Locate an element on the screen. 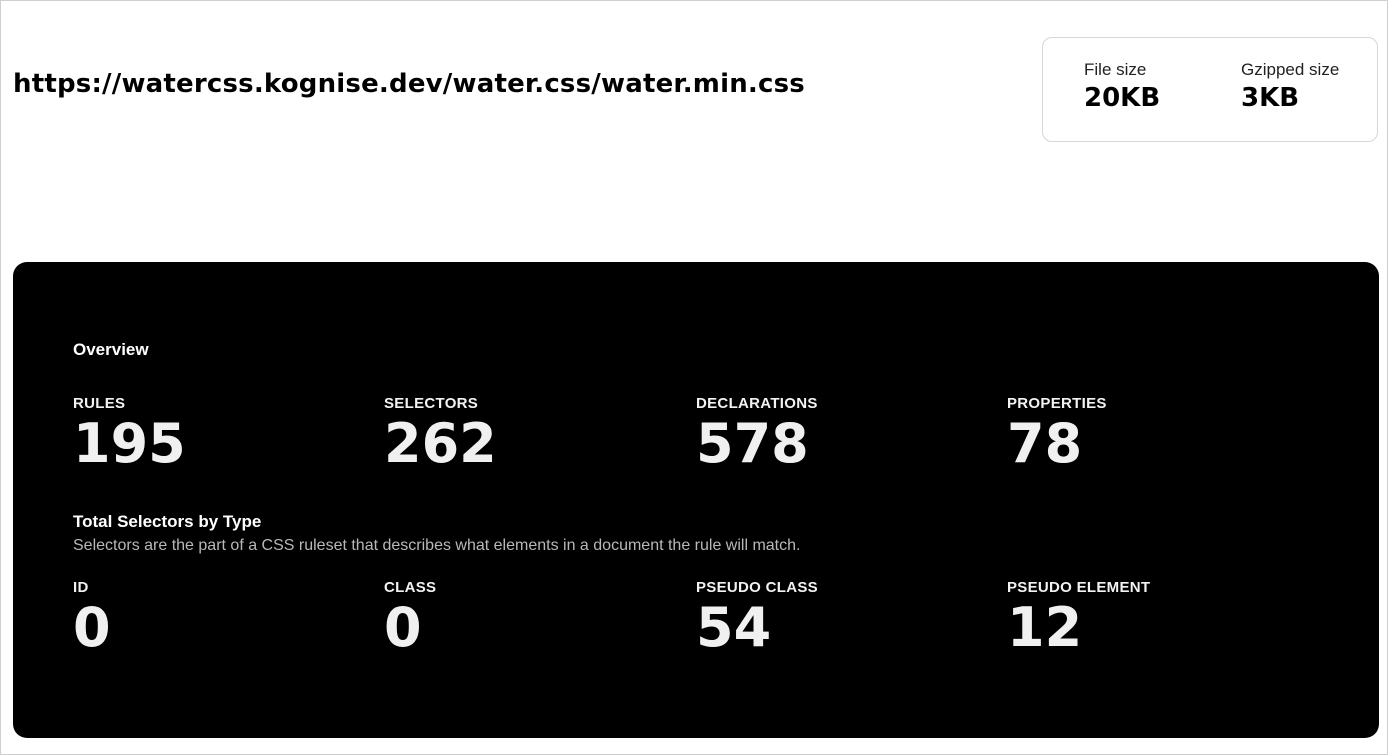  file-size-card: File size 20KB Gzipped size 3KB is located at coordinates (1210, 89).